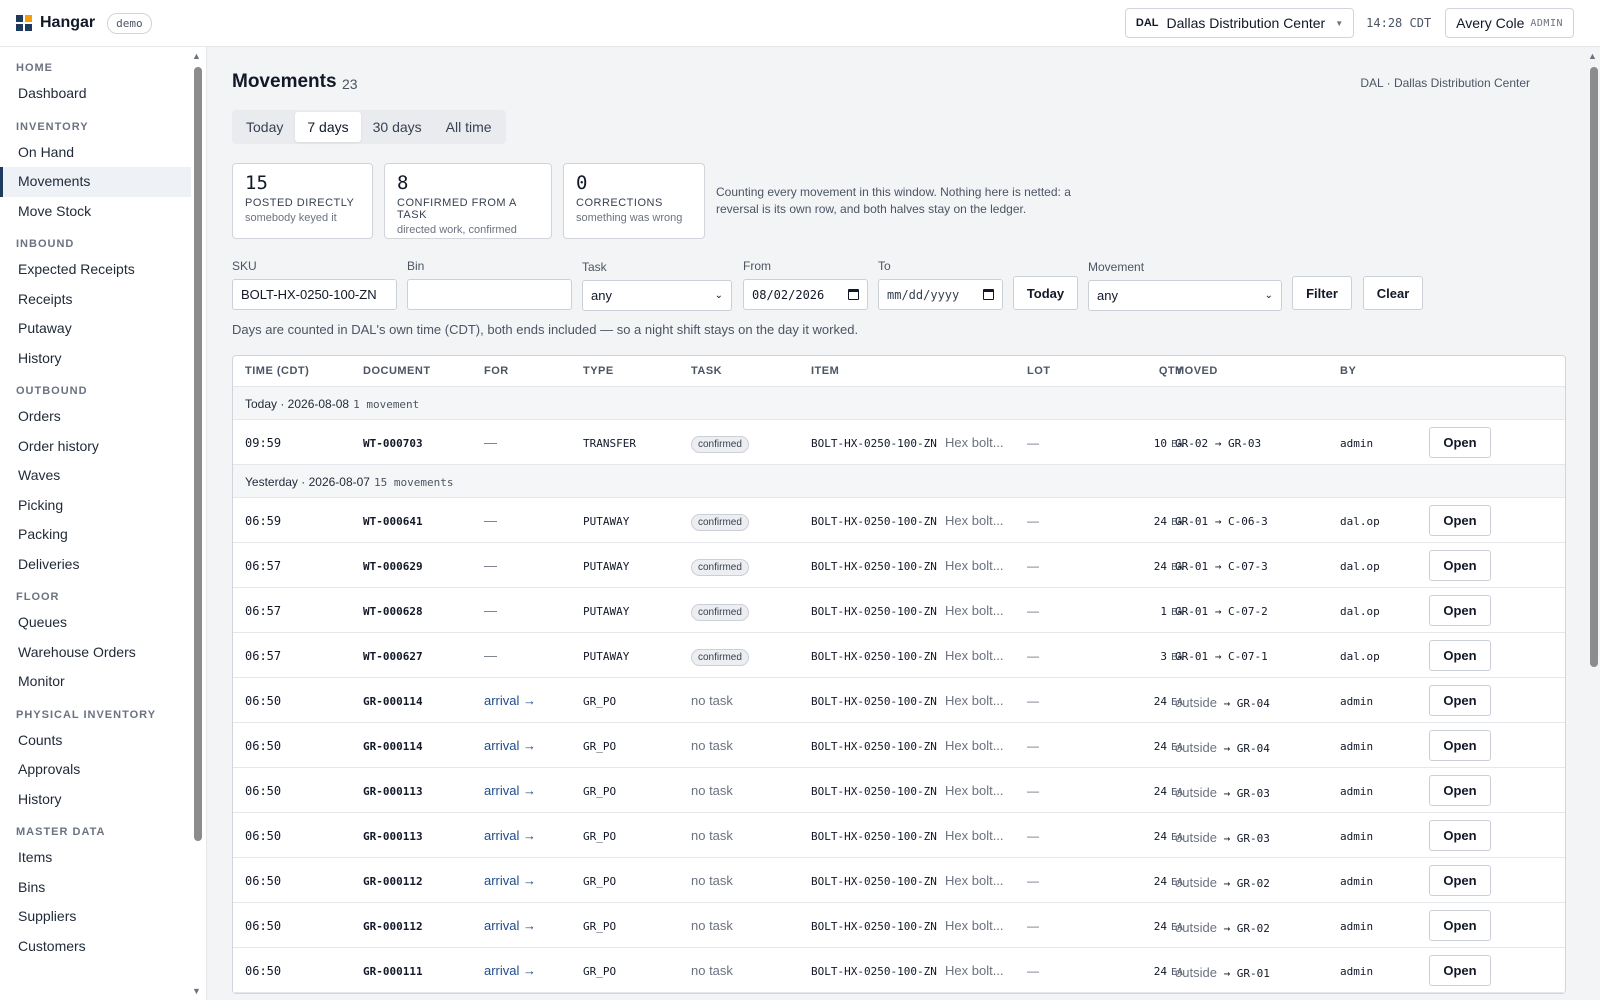  Describe the element at coordinates (84, 23) in the screenshot. I see `brand: Hangar demo` at that location.